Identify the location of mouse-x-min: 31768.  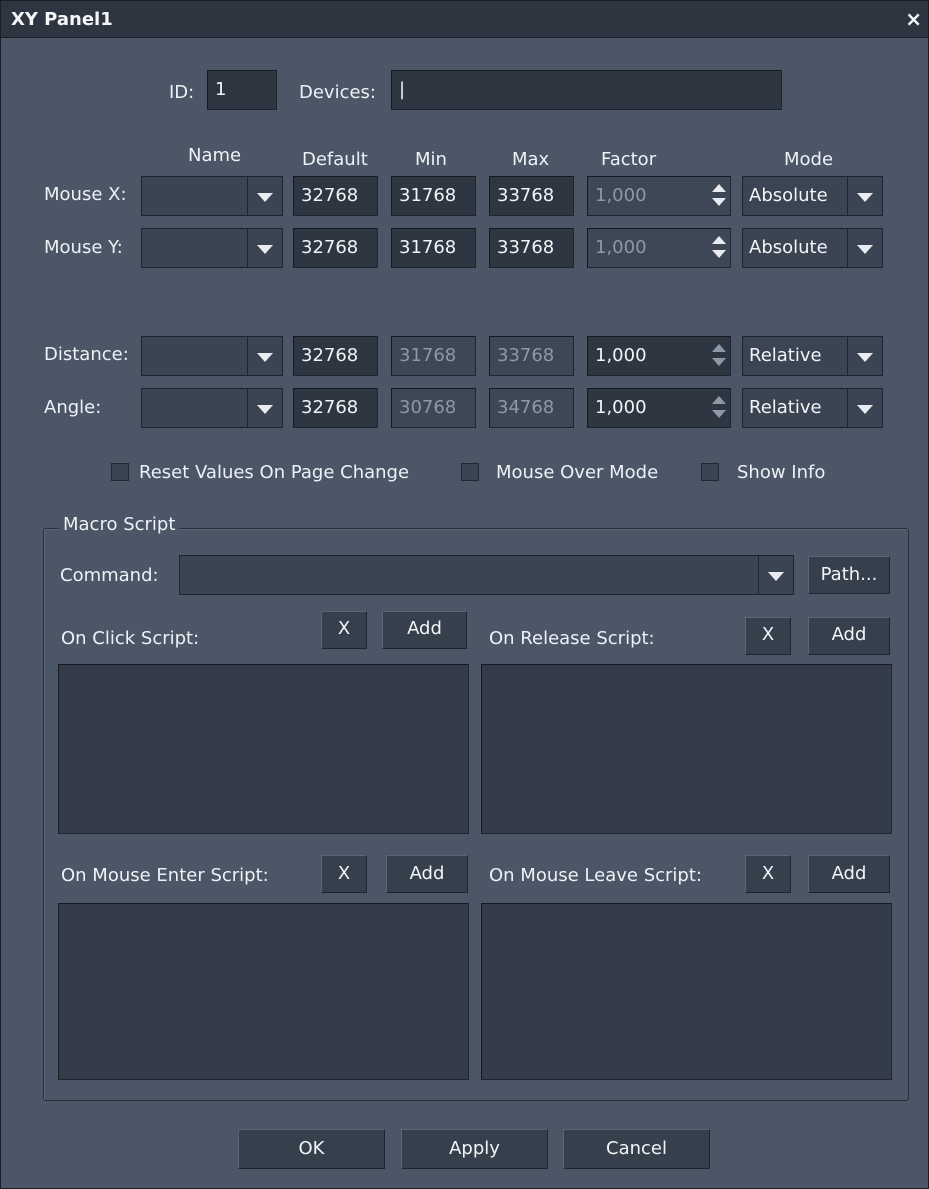
(433, 196).